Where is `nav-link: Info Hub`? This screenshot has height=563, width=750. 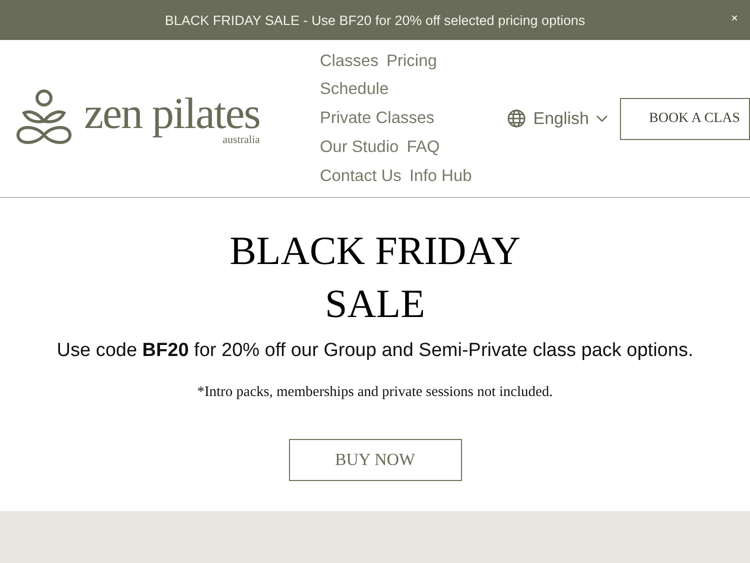 nav-link: Info Hub is located at coordinates (440, 176).